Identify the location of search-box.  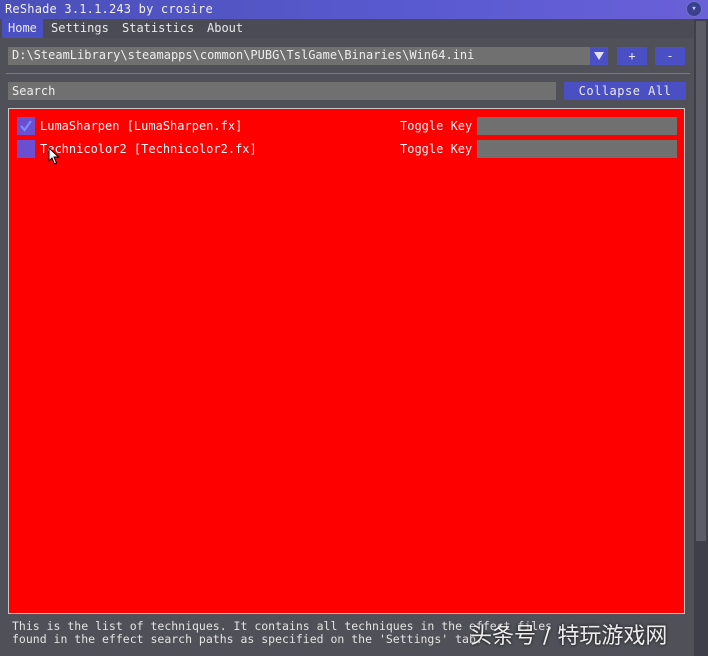
(282, 91).